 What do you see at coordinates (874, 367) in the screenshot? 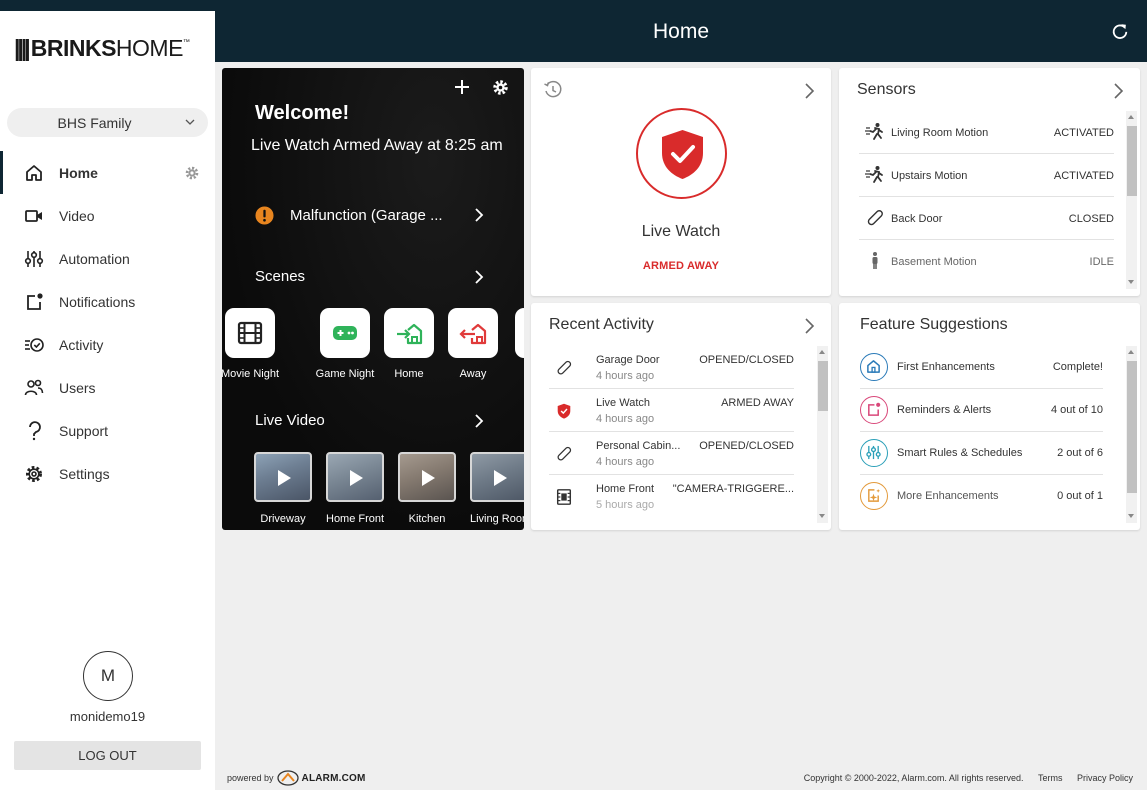
I see `feature-icon-ring` at bounding box center [874, 367].